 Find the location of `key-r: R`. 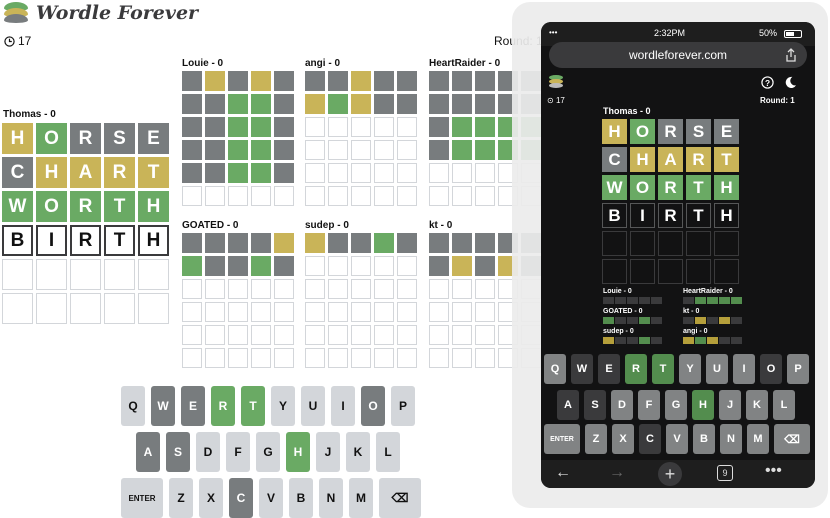

key-r: R is located at coordinates (223, 406).